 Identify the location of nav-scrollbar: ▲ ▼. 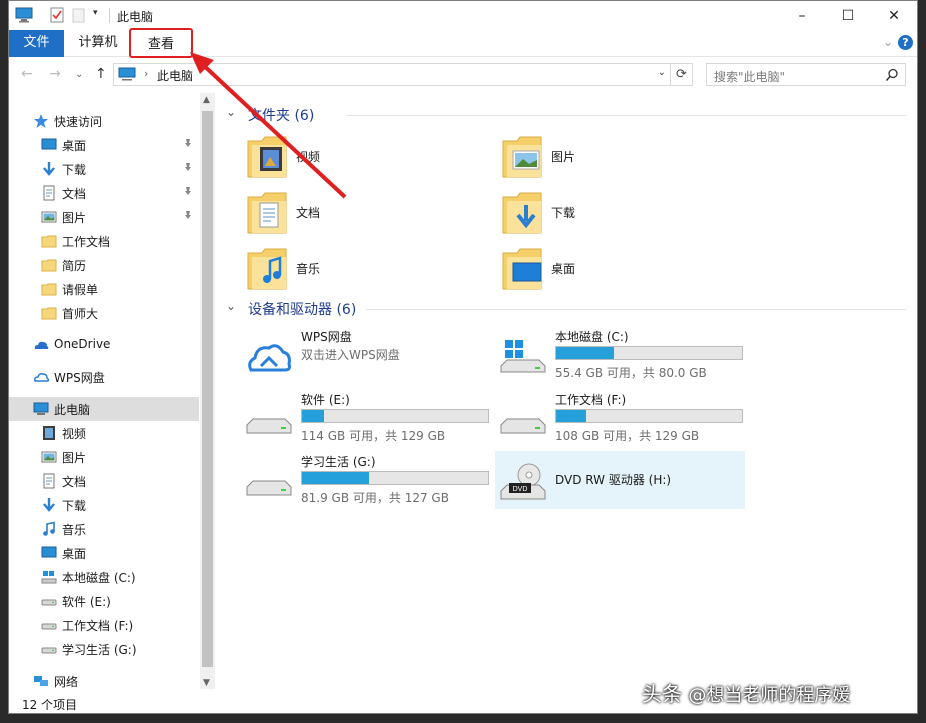
(207, 393).